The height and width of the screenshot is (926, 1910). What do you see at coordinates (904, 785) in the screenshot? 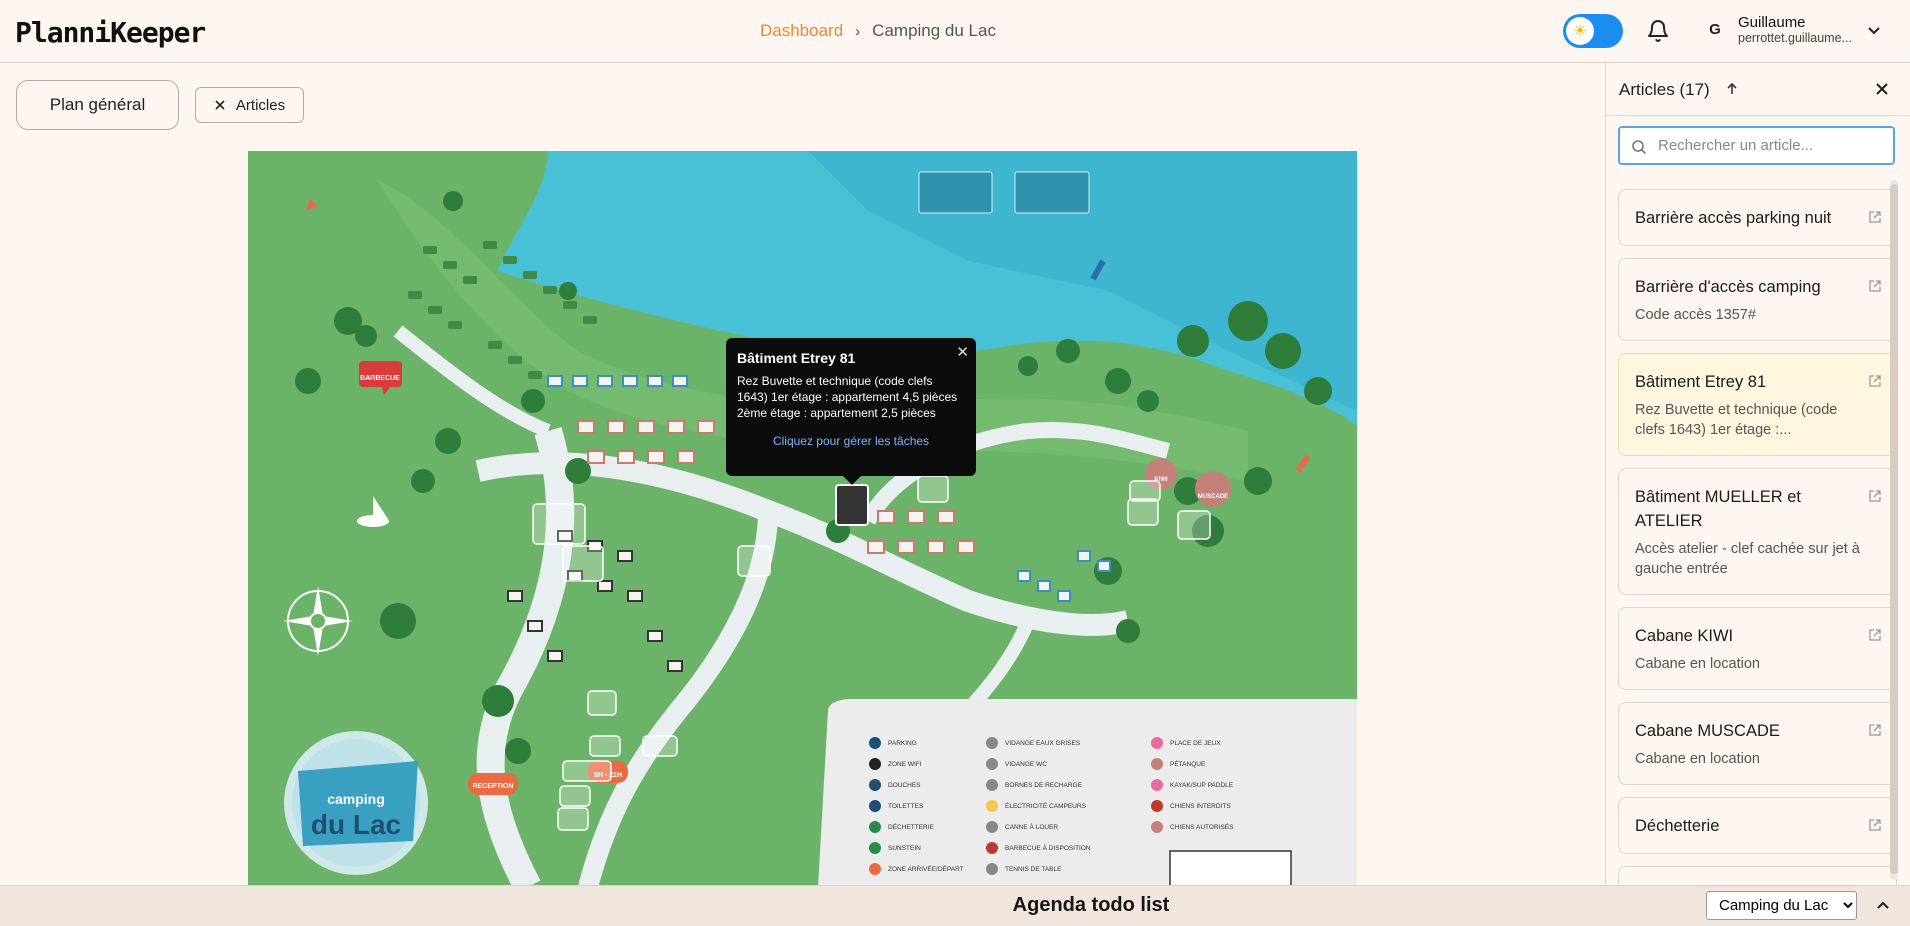
I see `legend-item: DOUCHES` at bounding box center [904, 785].